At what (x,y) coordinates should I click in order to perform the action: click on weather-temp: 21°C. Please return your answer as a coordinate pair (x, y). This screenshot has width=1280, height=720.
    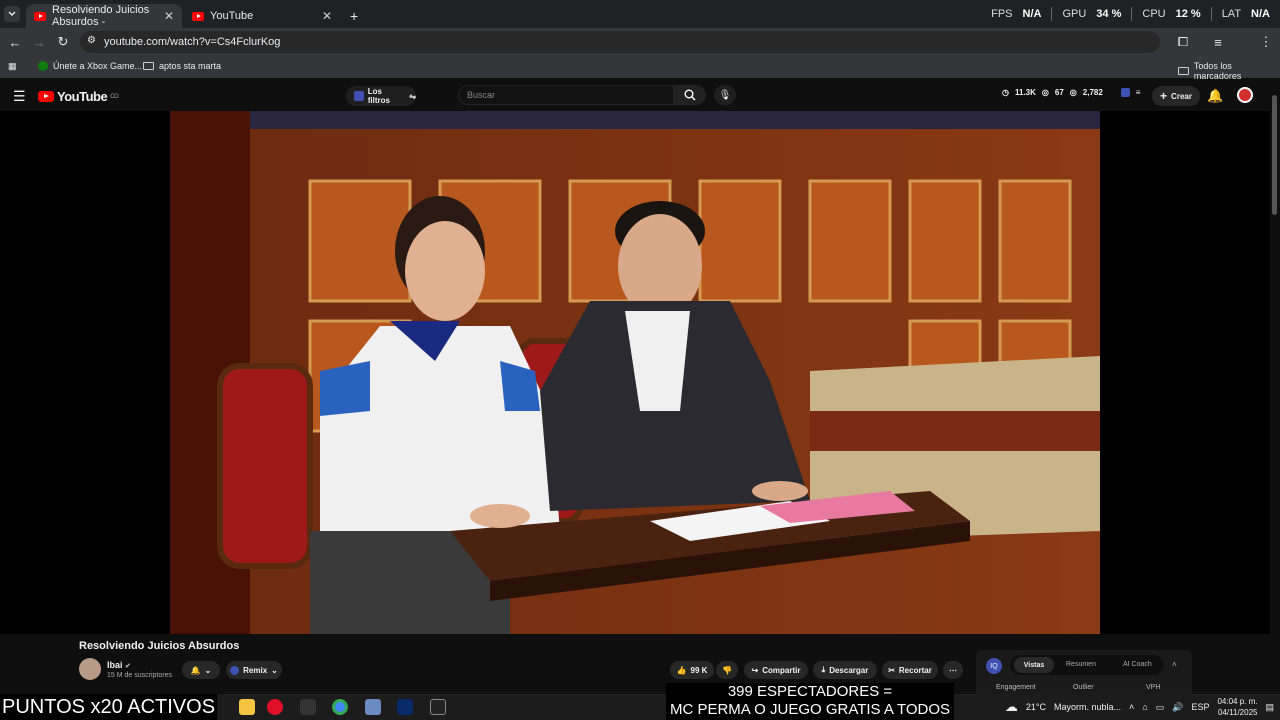
    Looking at the image, I should click on (1036, 707).